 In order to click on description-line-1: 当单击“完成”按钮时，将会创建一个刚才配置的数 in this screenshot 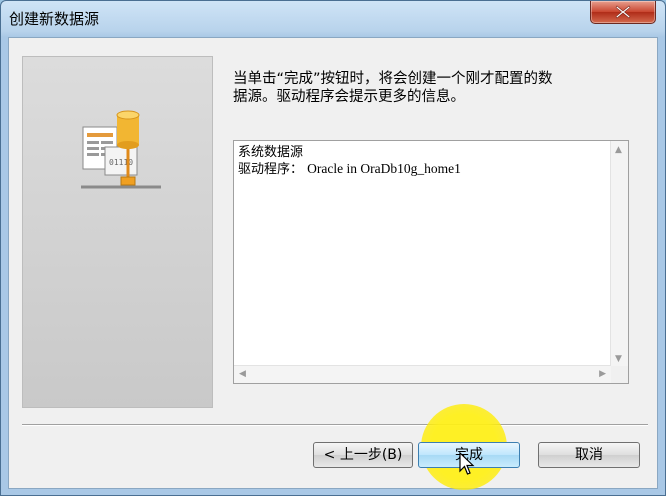, I will do `click(393, 79)`.